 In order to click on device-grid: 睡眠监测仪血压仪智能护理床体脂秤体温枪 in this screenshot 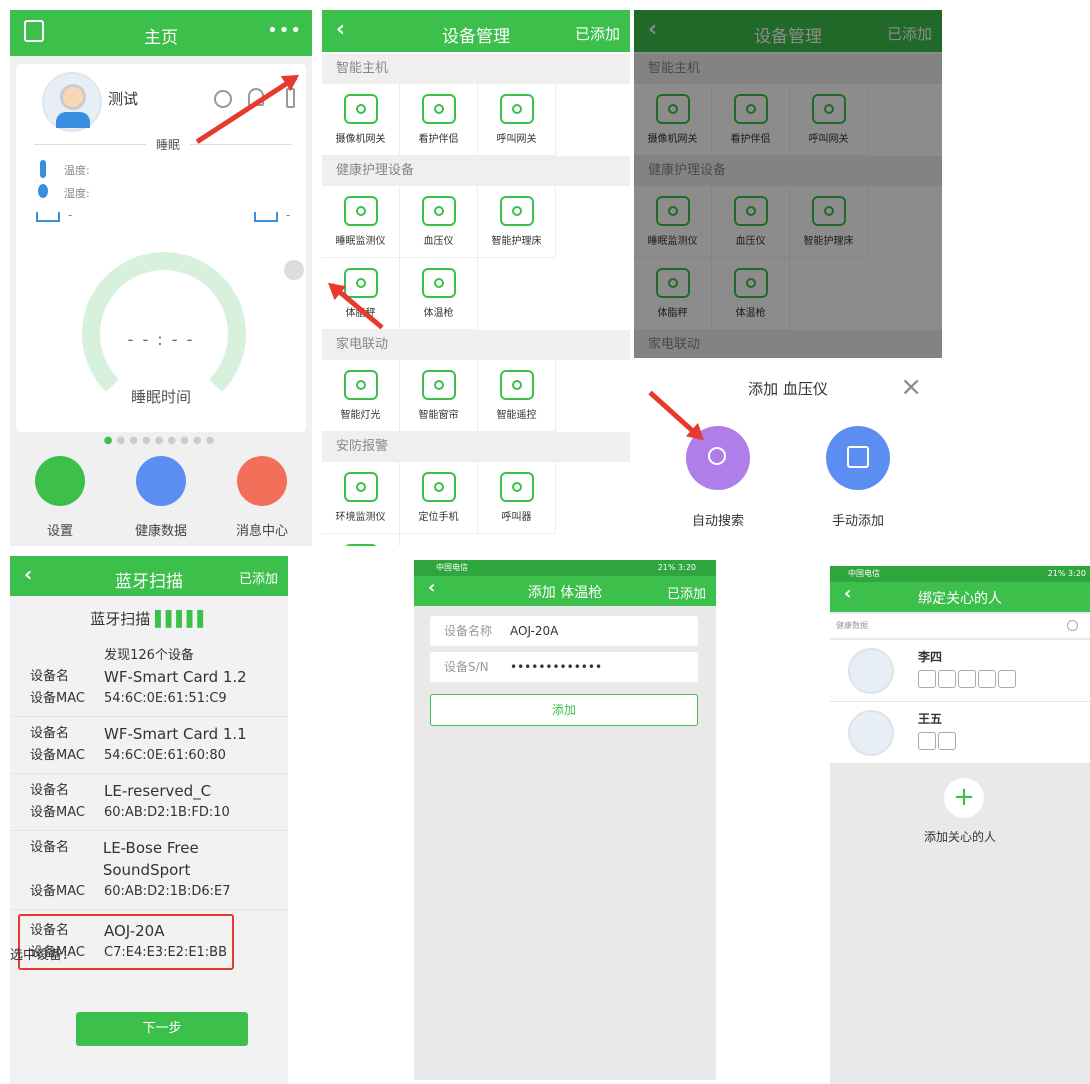, I will do `click(476, 258)`.